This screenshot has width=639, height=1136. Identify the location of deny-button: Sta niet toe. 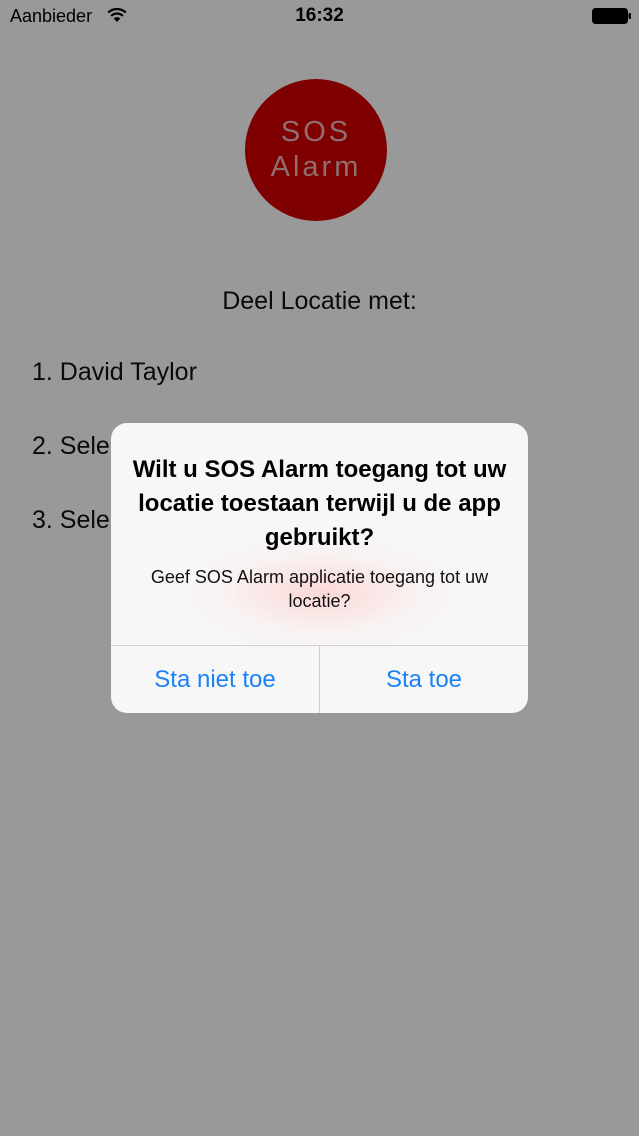
(215, 679).